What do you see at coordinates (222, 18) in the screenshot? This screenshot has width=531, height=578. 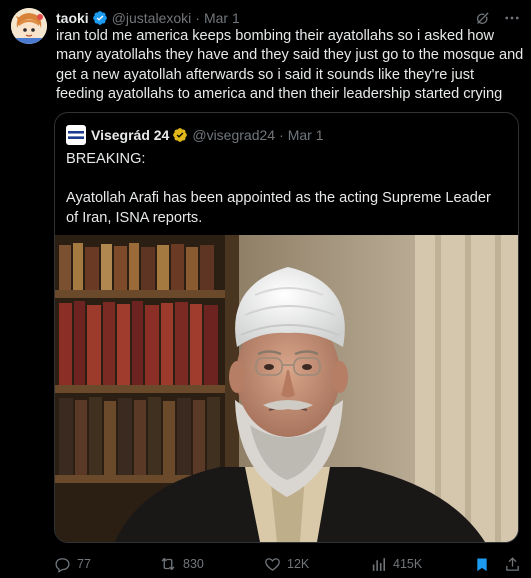 I see `tweet-date: Mar 1` at bounding box center [222, 18].